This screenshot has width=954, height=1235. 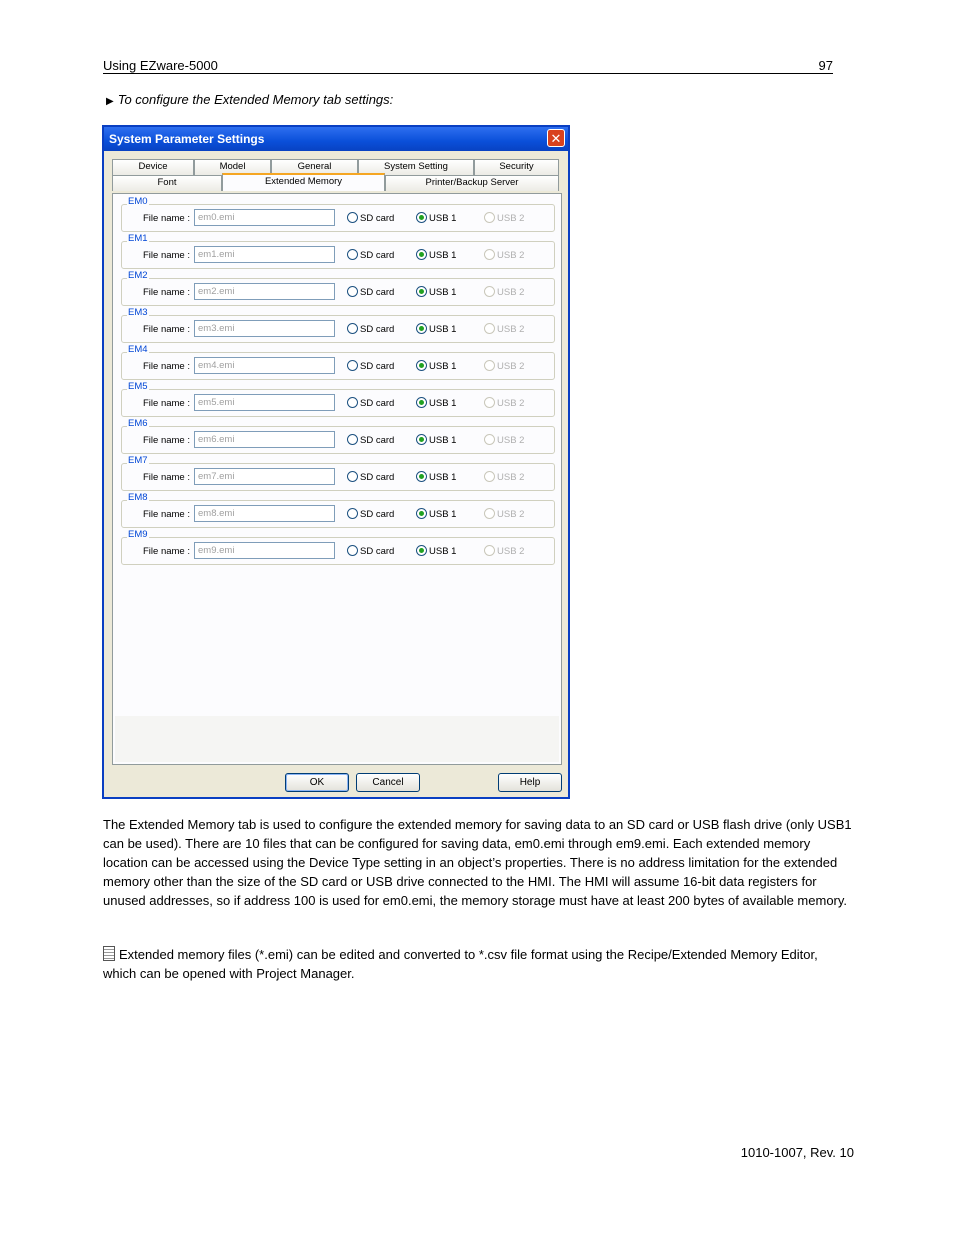 What do you see at coordinates (264, 476) in the screenshot?
I see `file-name-input: em7.emi` at bounding box center [264, 476].